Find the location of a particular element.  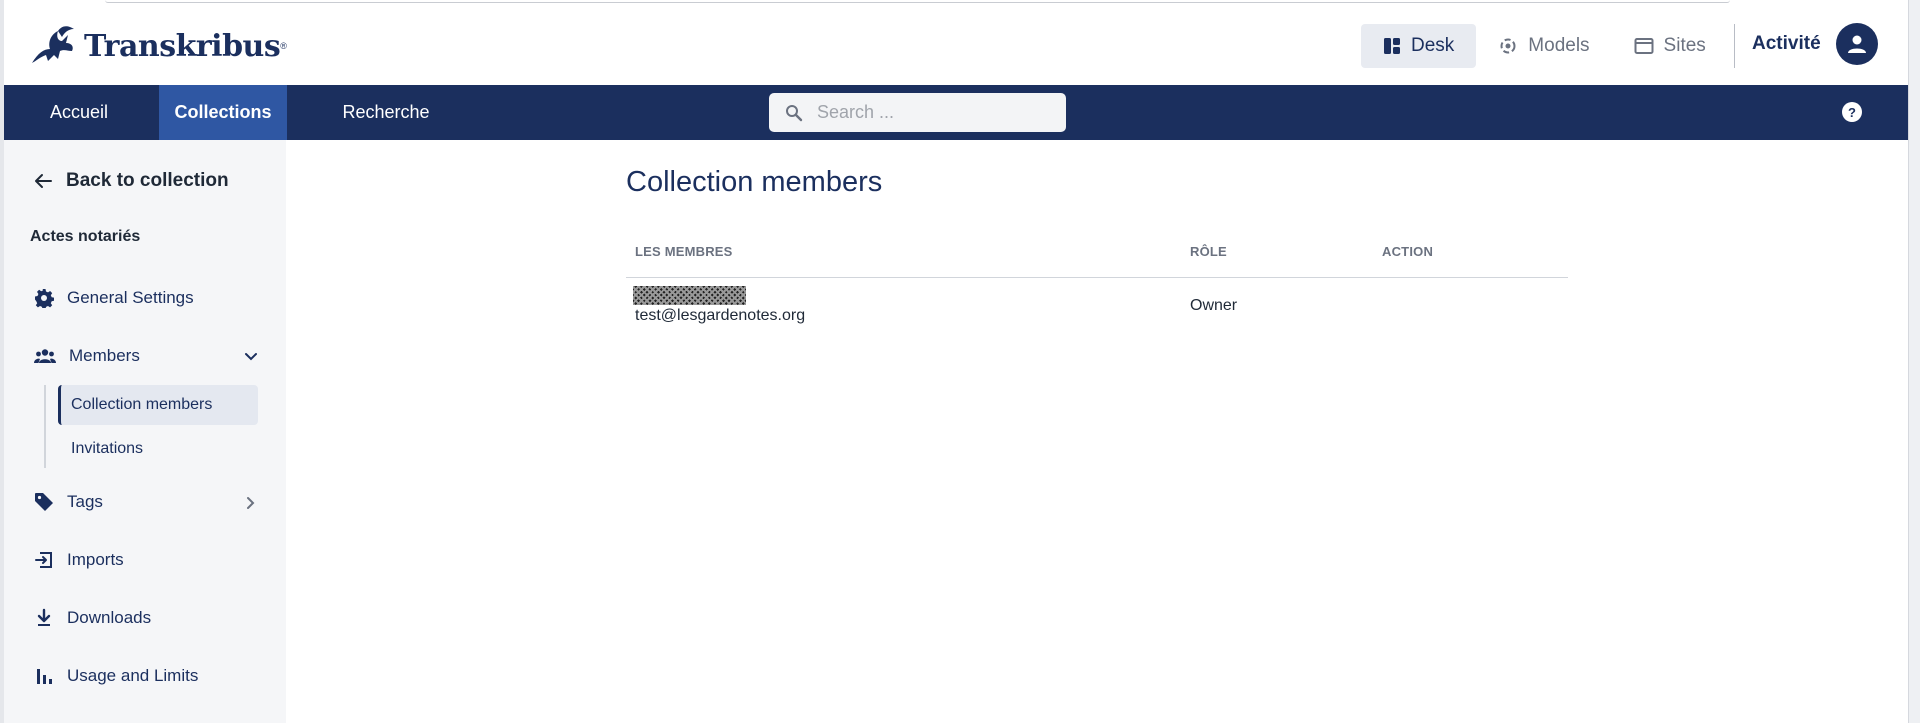

nav-accueil-label: Accueil is located at coordinates (79, 112).